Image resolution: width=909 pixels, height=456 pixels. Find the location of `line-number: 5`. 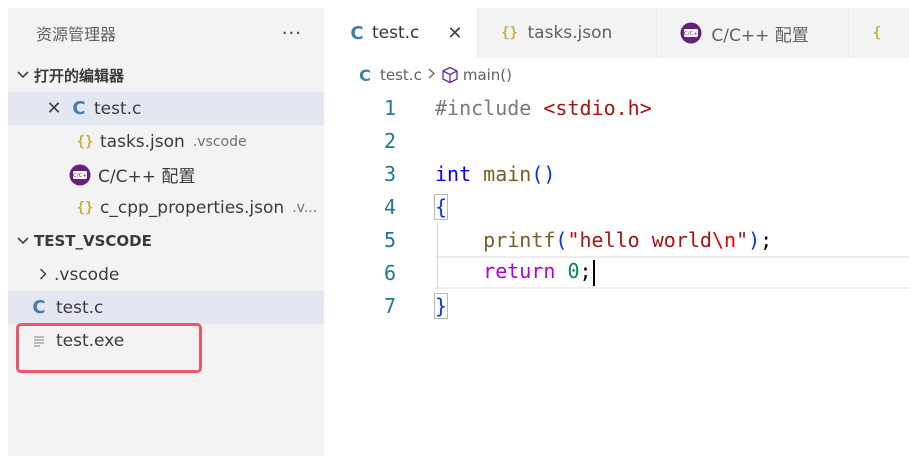

line-number: 5 is located at coordinates (389, 239).